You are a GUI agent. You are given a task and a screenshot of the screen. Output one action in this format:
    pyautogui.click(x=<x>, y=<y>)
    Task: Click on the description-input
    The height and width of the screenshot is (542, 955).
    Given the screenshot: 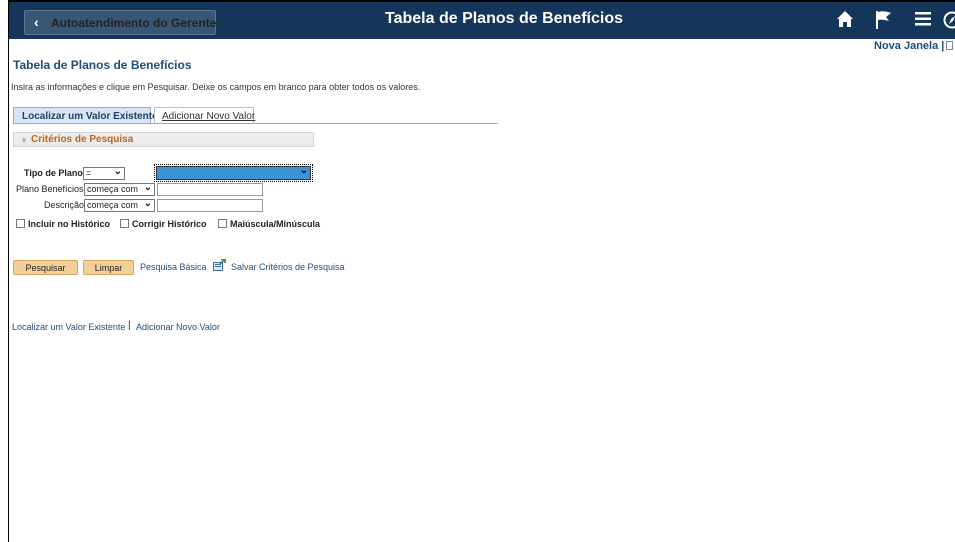 What is the action you would take?
    pyautogui.click(x=210, y=205)
    